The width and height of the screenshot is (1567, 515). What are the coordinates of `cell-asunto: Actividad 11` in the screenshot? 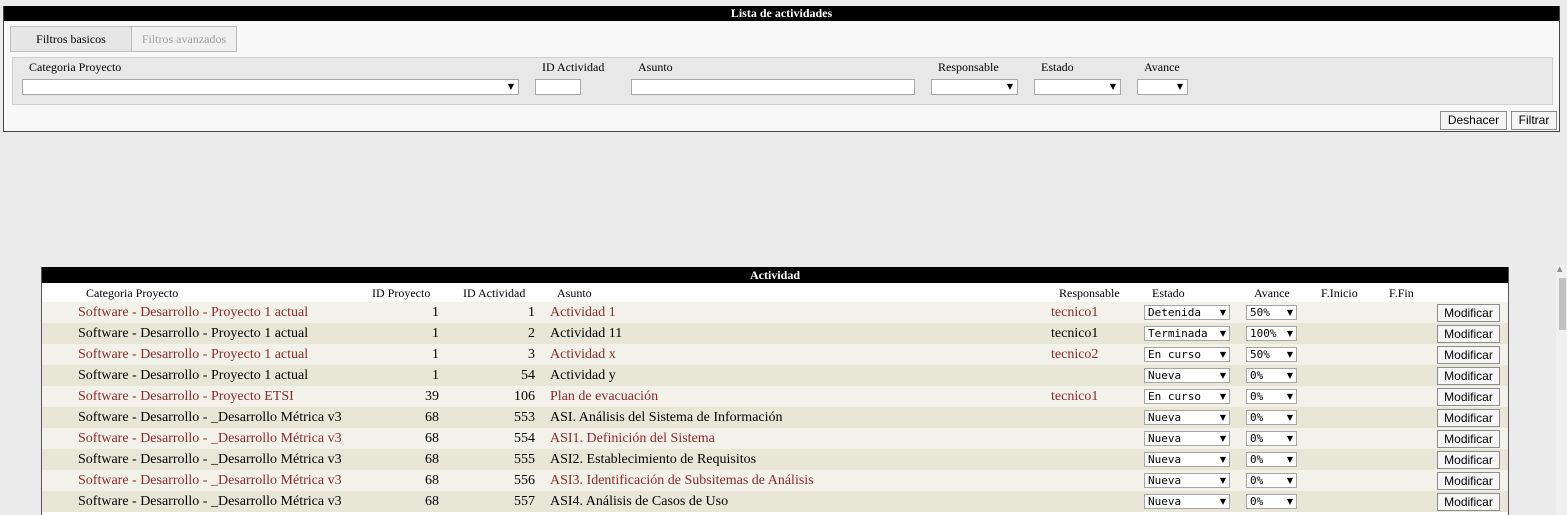 It's located at (586, 333).